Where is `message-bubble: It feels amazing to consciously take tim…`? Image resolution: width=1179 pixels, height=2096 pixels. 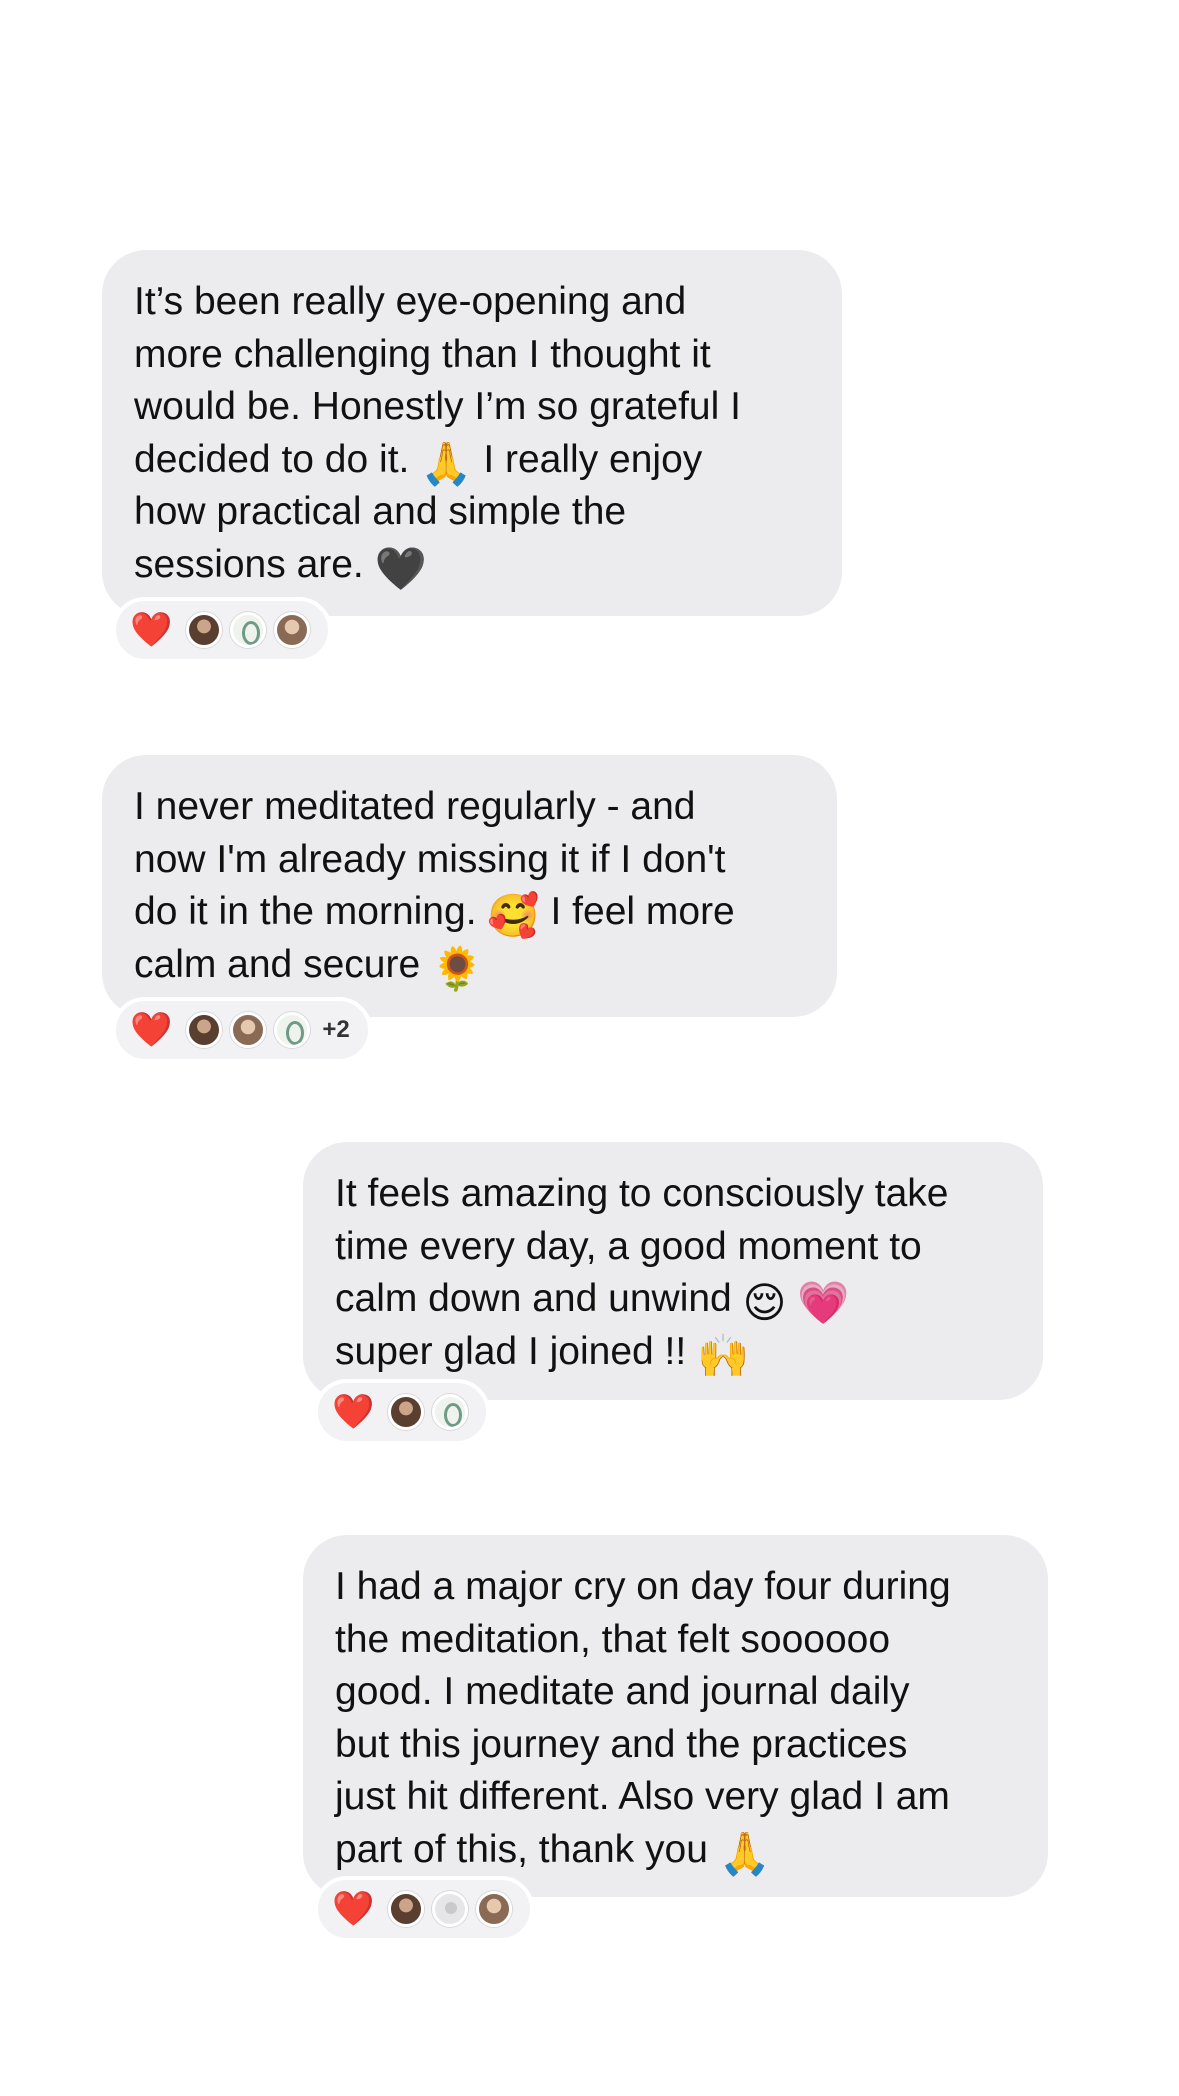 message-bubble: It feels amazing to consciously take tim… is located at coordinates (673, 1271).